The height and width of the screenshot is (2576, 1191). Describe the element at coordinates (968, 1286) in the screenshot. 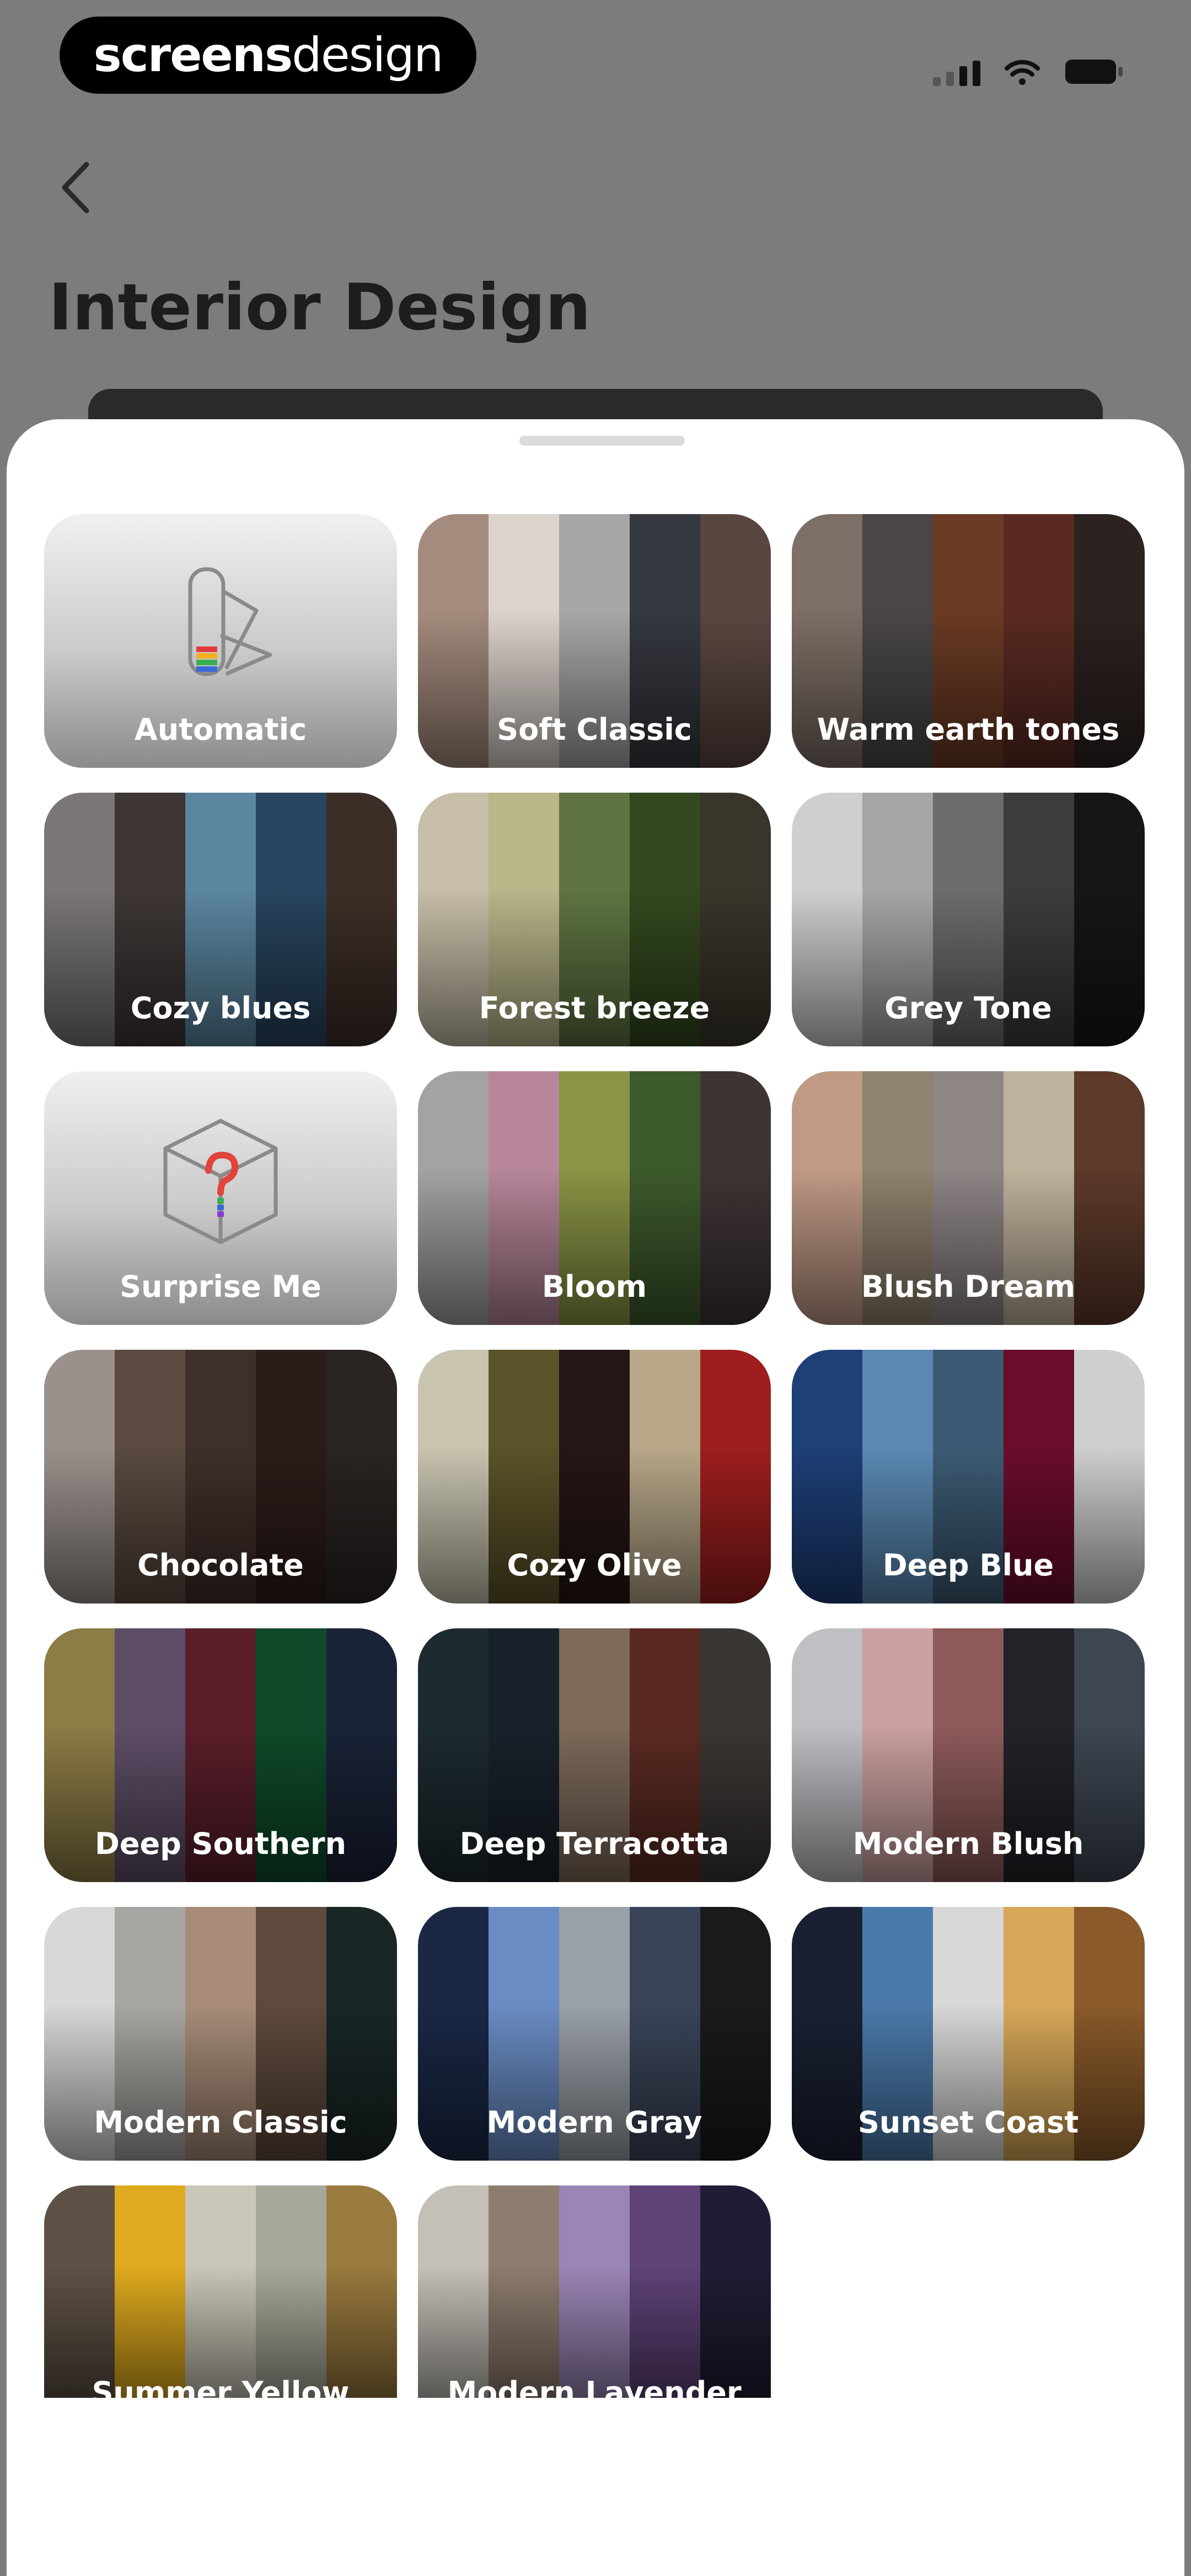

I see `palette-label: Blush Dream` at that location.